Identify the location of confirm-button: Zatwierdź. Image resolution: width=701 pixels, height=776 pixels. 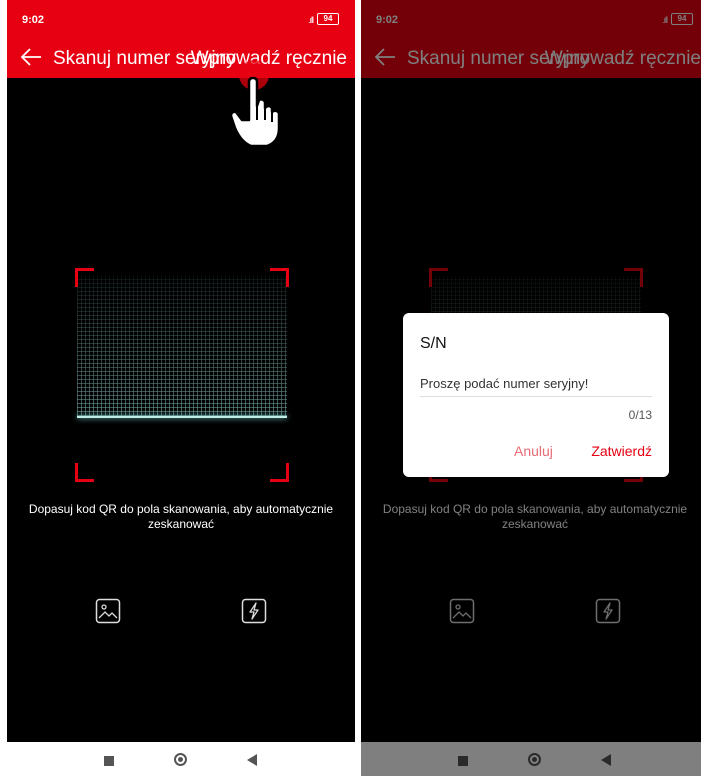
(621, 451).